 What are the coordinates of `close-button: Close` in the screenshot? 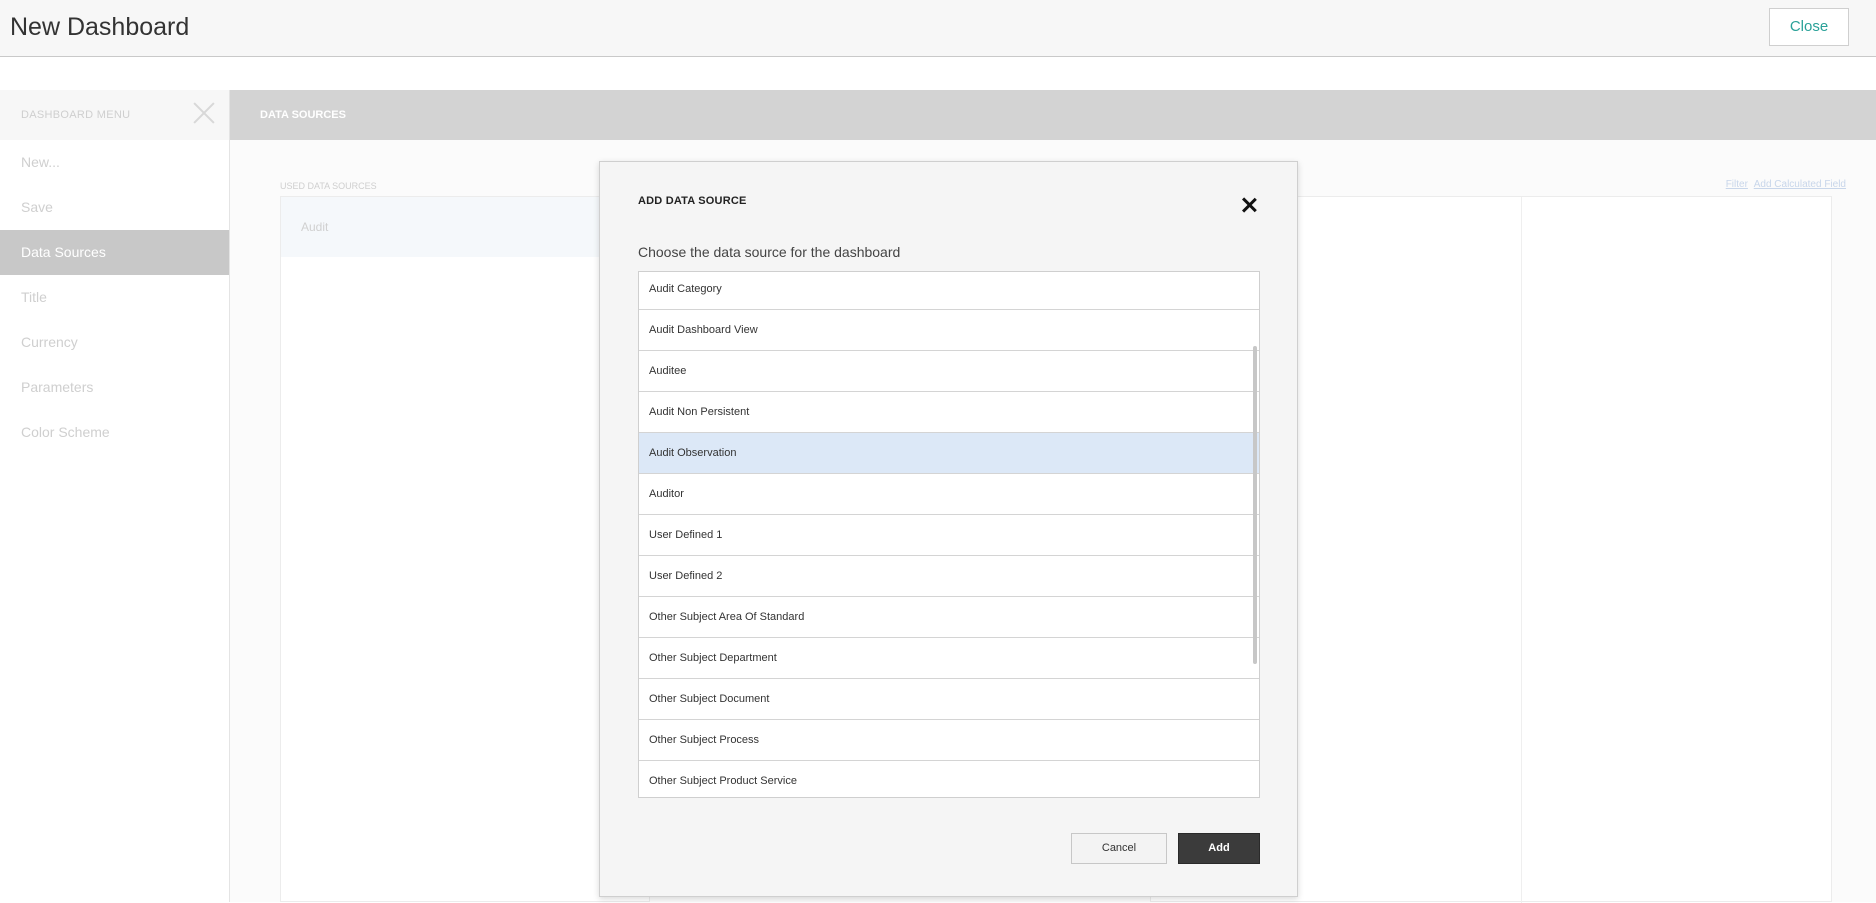 It's located at (1809, 27).